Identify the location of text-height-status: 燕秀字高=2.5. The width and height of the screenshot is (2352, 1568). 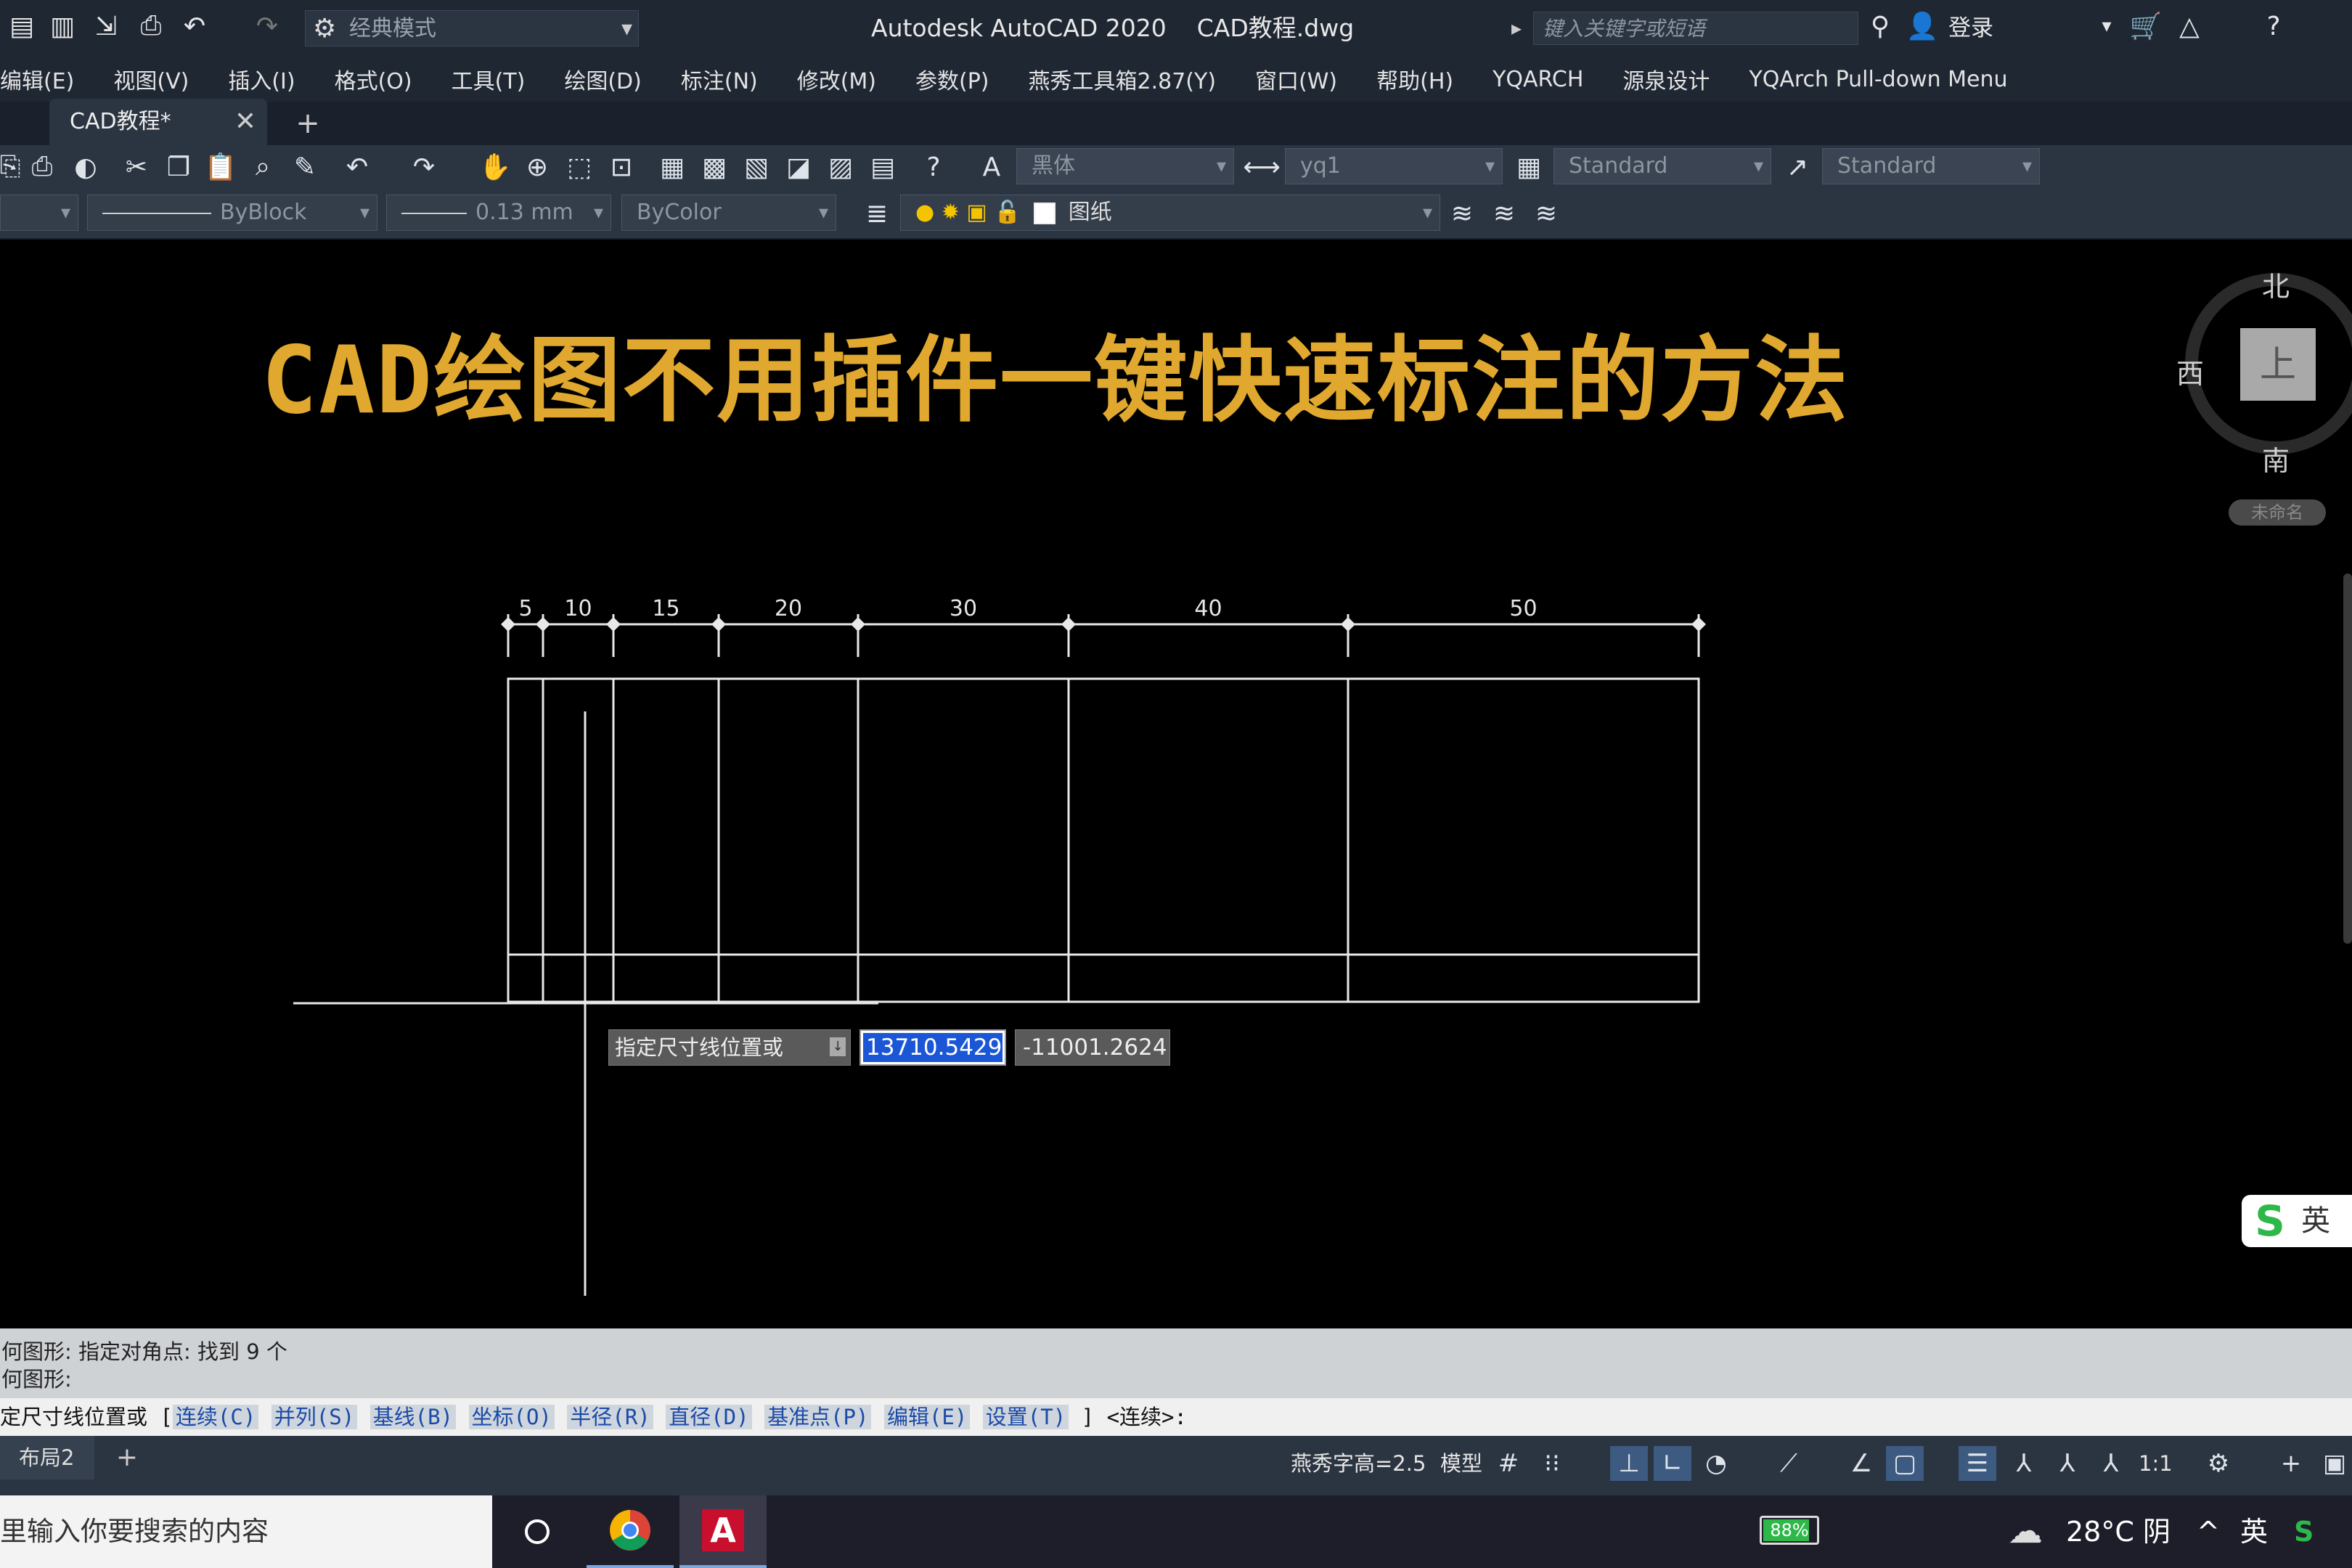
(1359, 1464).